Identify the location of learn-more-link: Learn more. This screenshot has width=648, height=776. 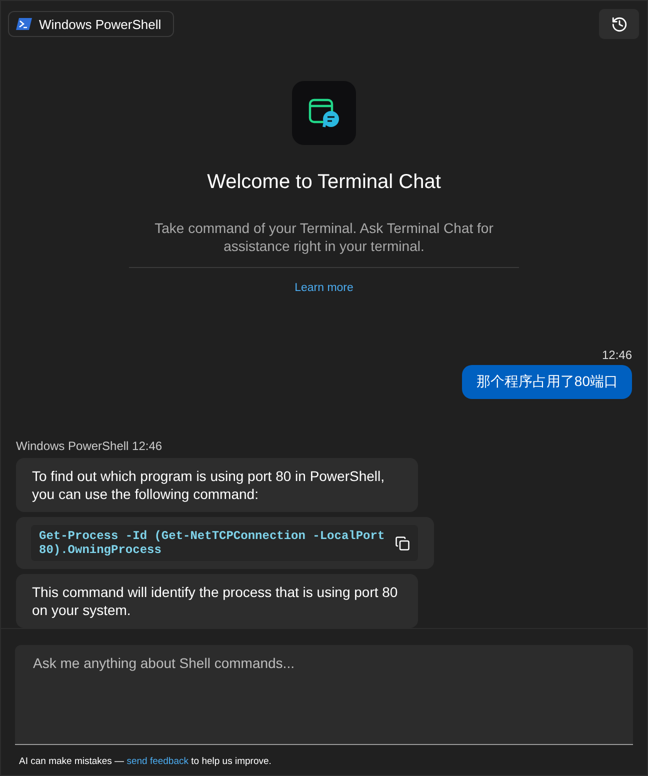
(324, 288).